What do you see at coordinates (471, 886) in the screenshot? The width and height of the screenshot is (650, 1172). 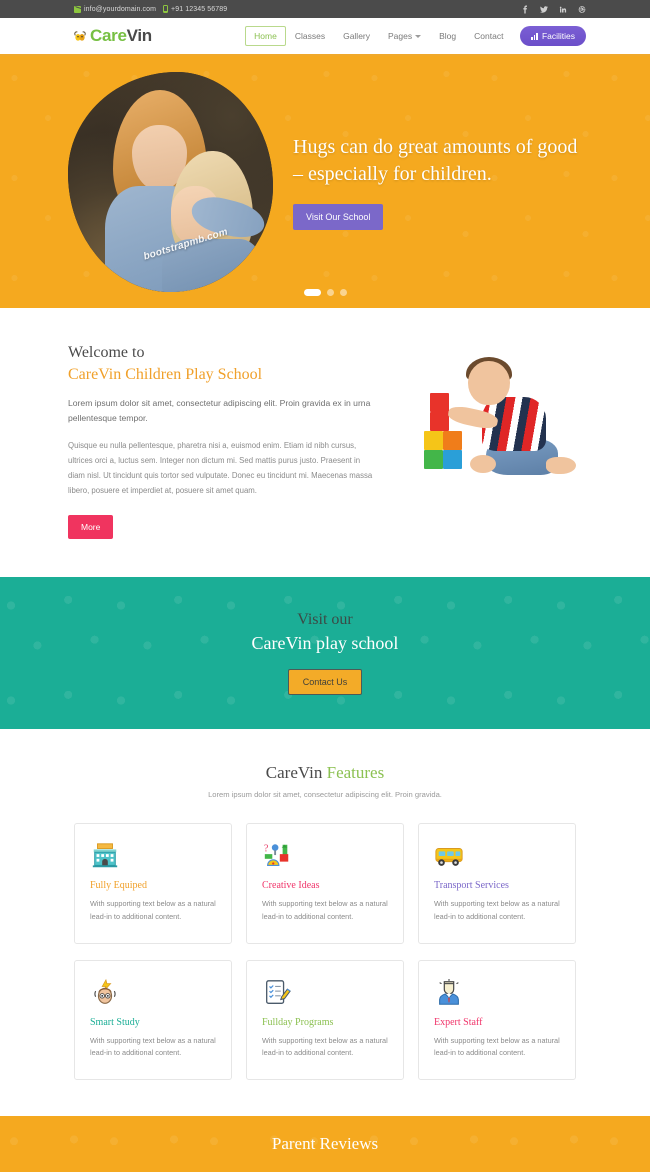 I see `feature-title: Transport Services` at bounding box center [471, 886].